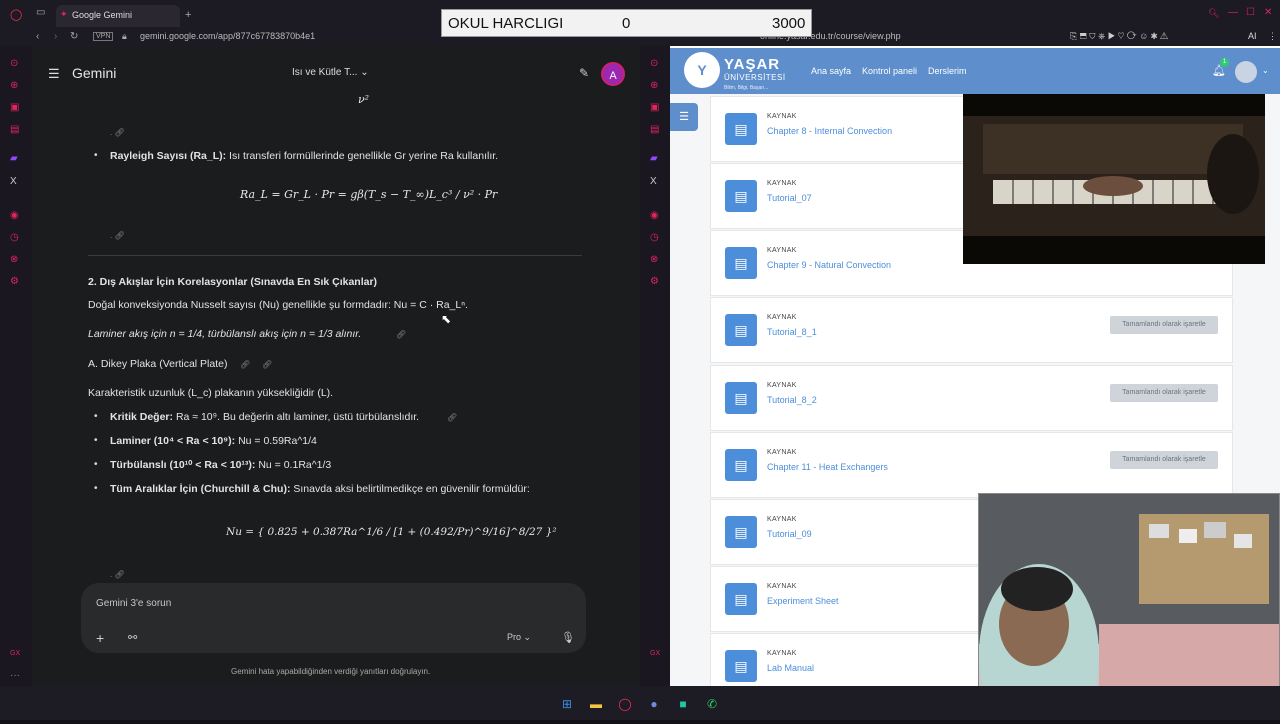  Describe the element at coordinates (947, 71) in the screenshot. I see `nav-my-courses: Derslerim` at that location.